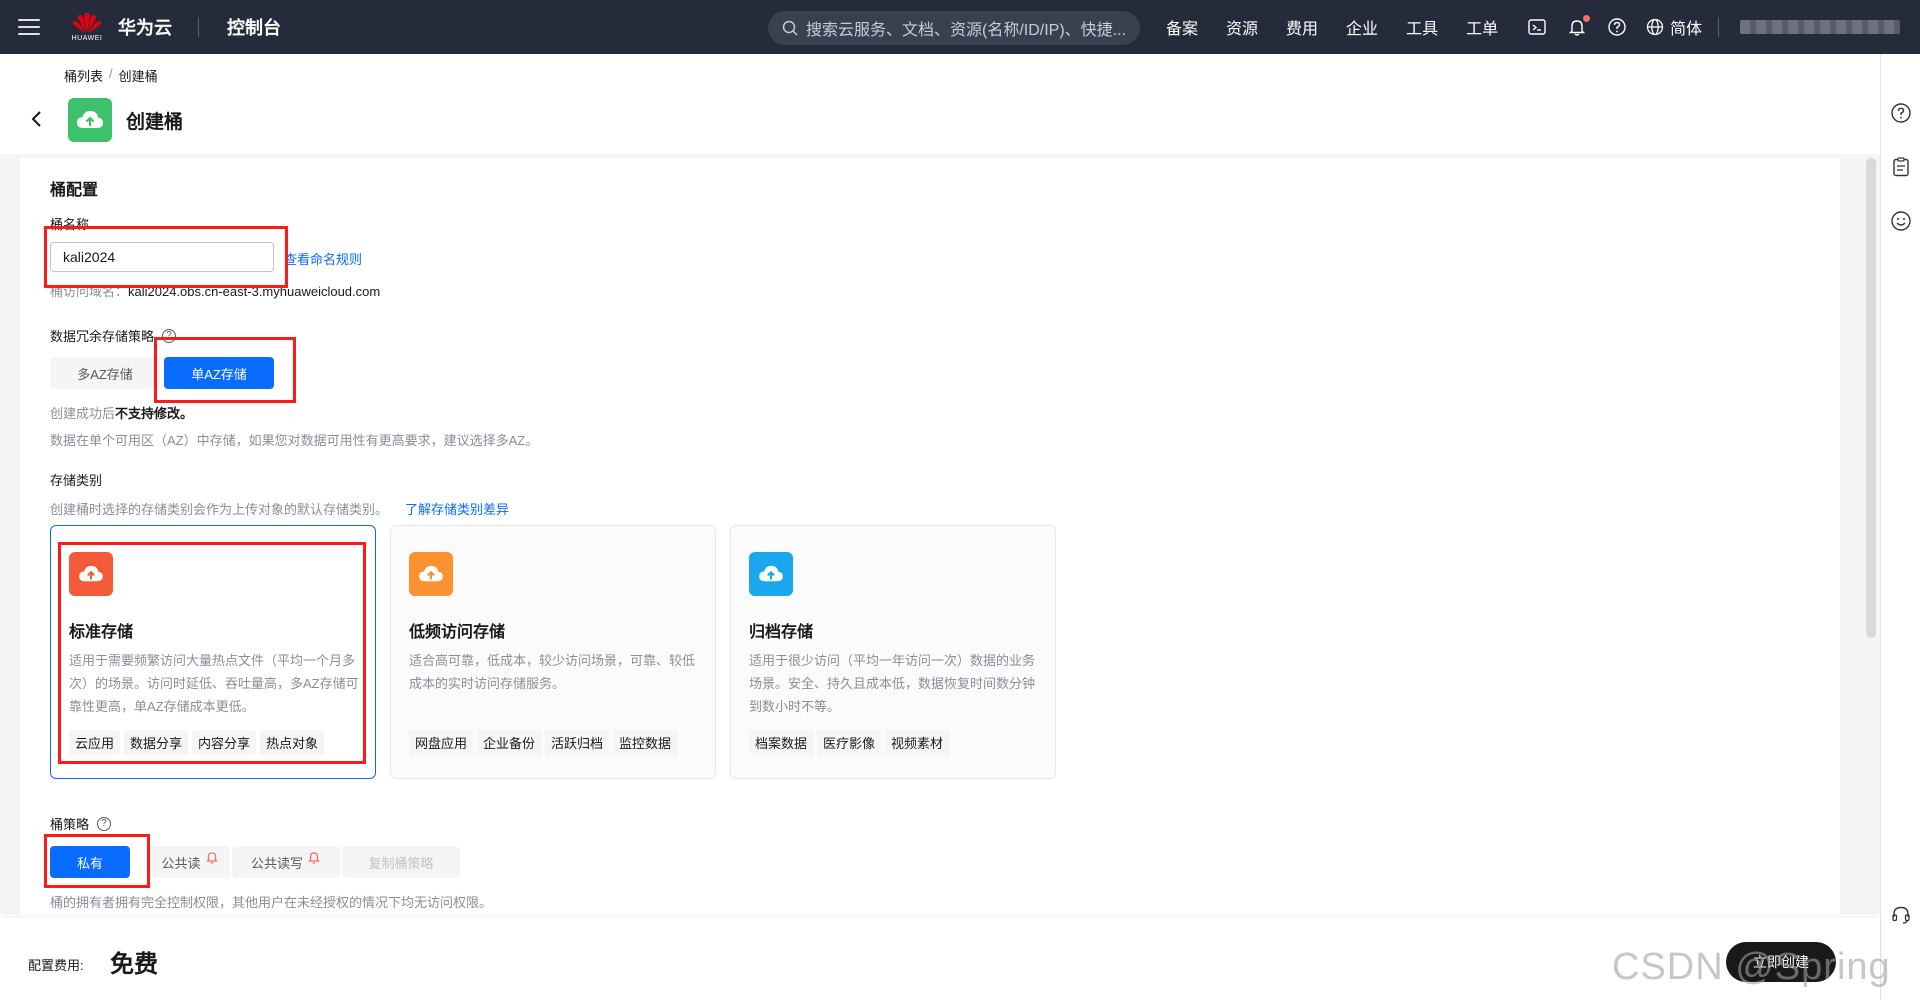 The height and width of the screenshot is (1000, 1920). I want to click on redundancy-option-multi-az: 多AZ存储, so click(105, 373).